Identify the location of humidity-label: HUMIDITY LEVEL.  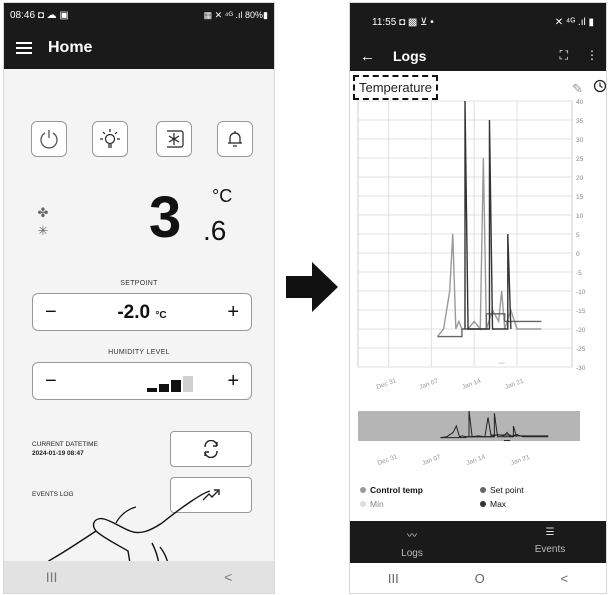
(139, 352).